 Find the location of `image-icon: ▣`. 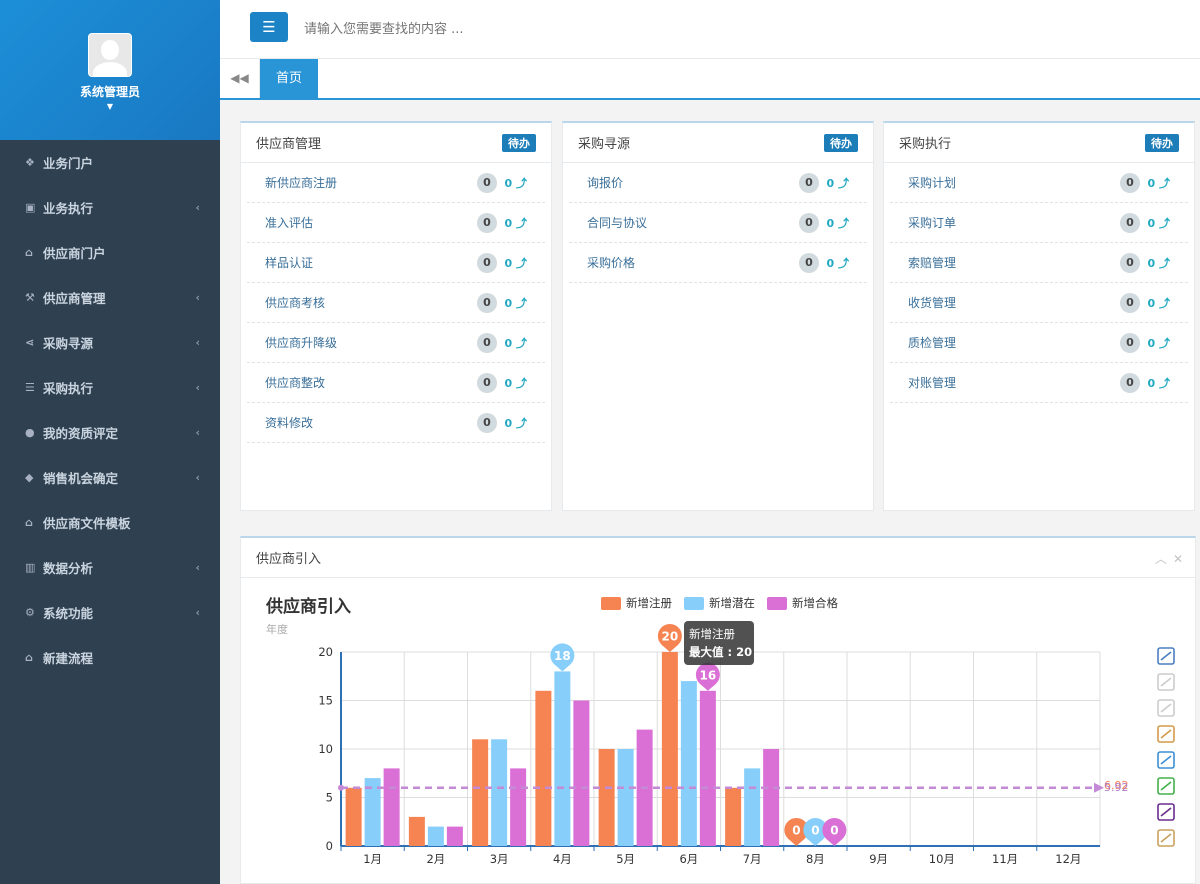

image-icon: ▣ is located at coordinates (30, 207).